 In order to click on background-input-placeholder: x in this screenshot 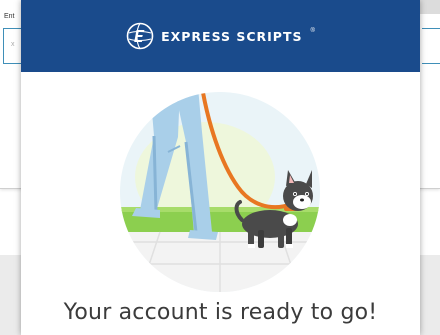, I will do `click(13, 44)`.